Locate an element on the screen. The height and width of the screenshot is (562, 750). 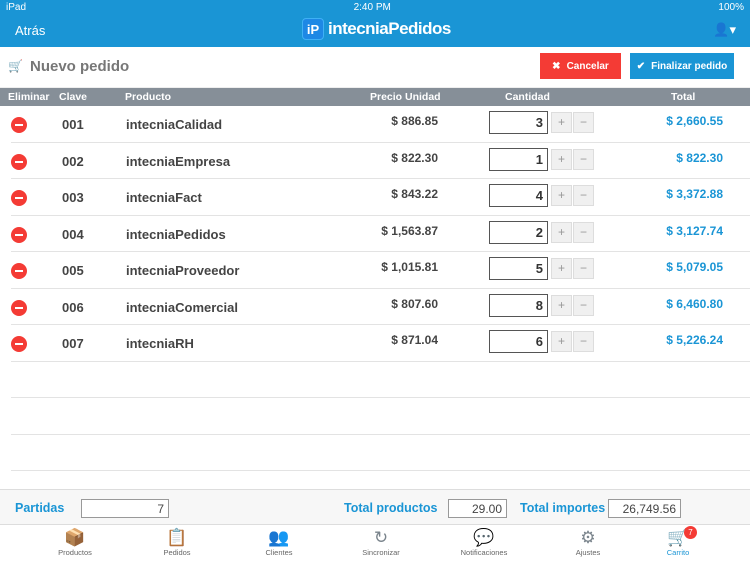
finish-order-button: ✔ Finalizar pedido is located at coordinates (682, 66).